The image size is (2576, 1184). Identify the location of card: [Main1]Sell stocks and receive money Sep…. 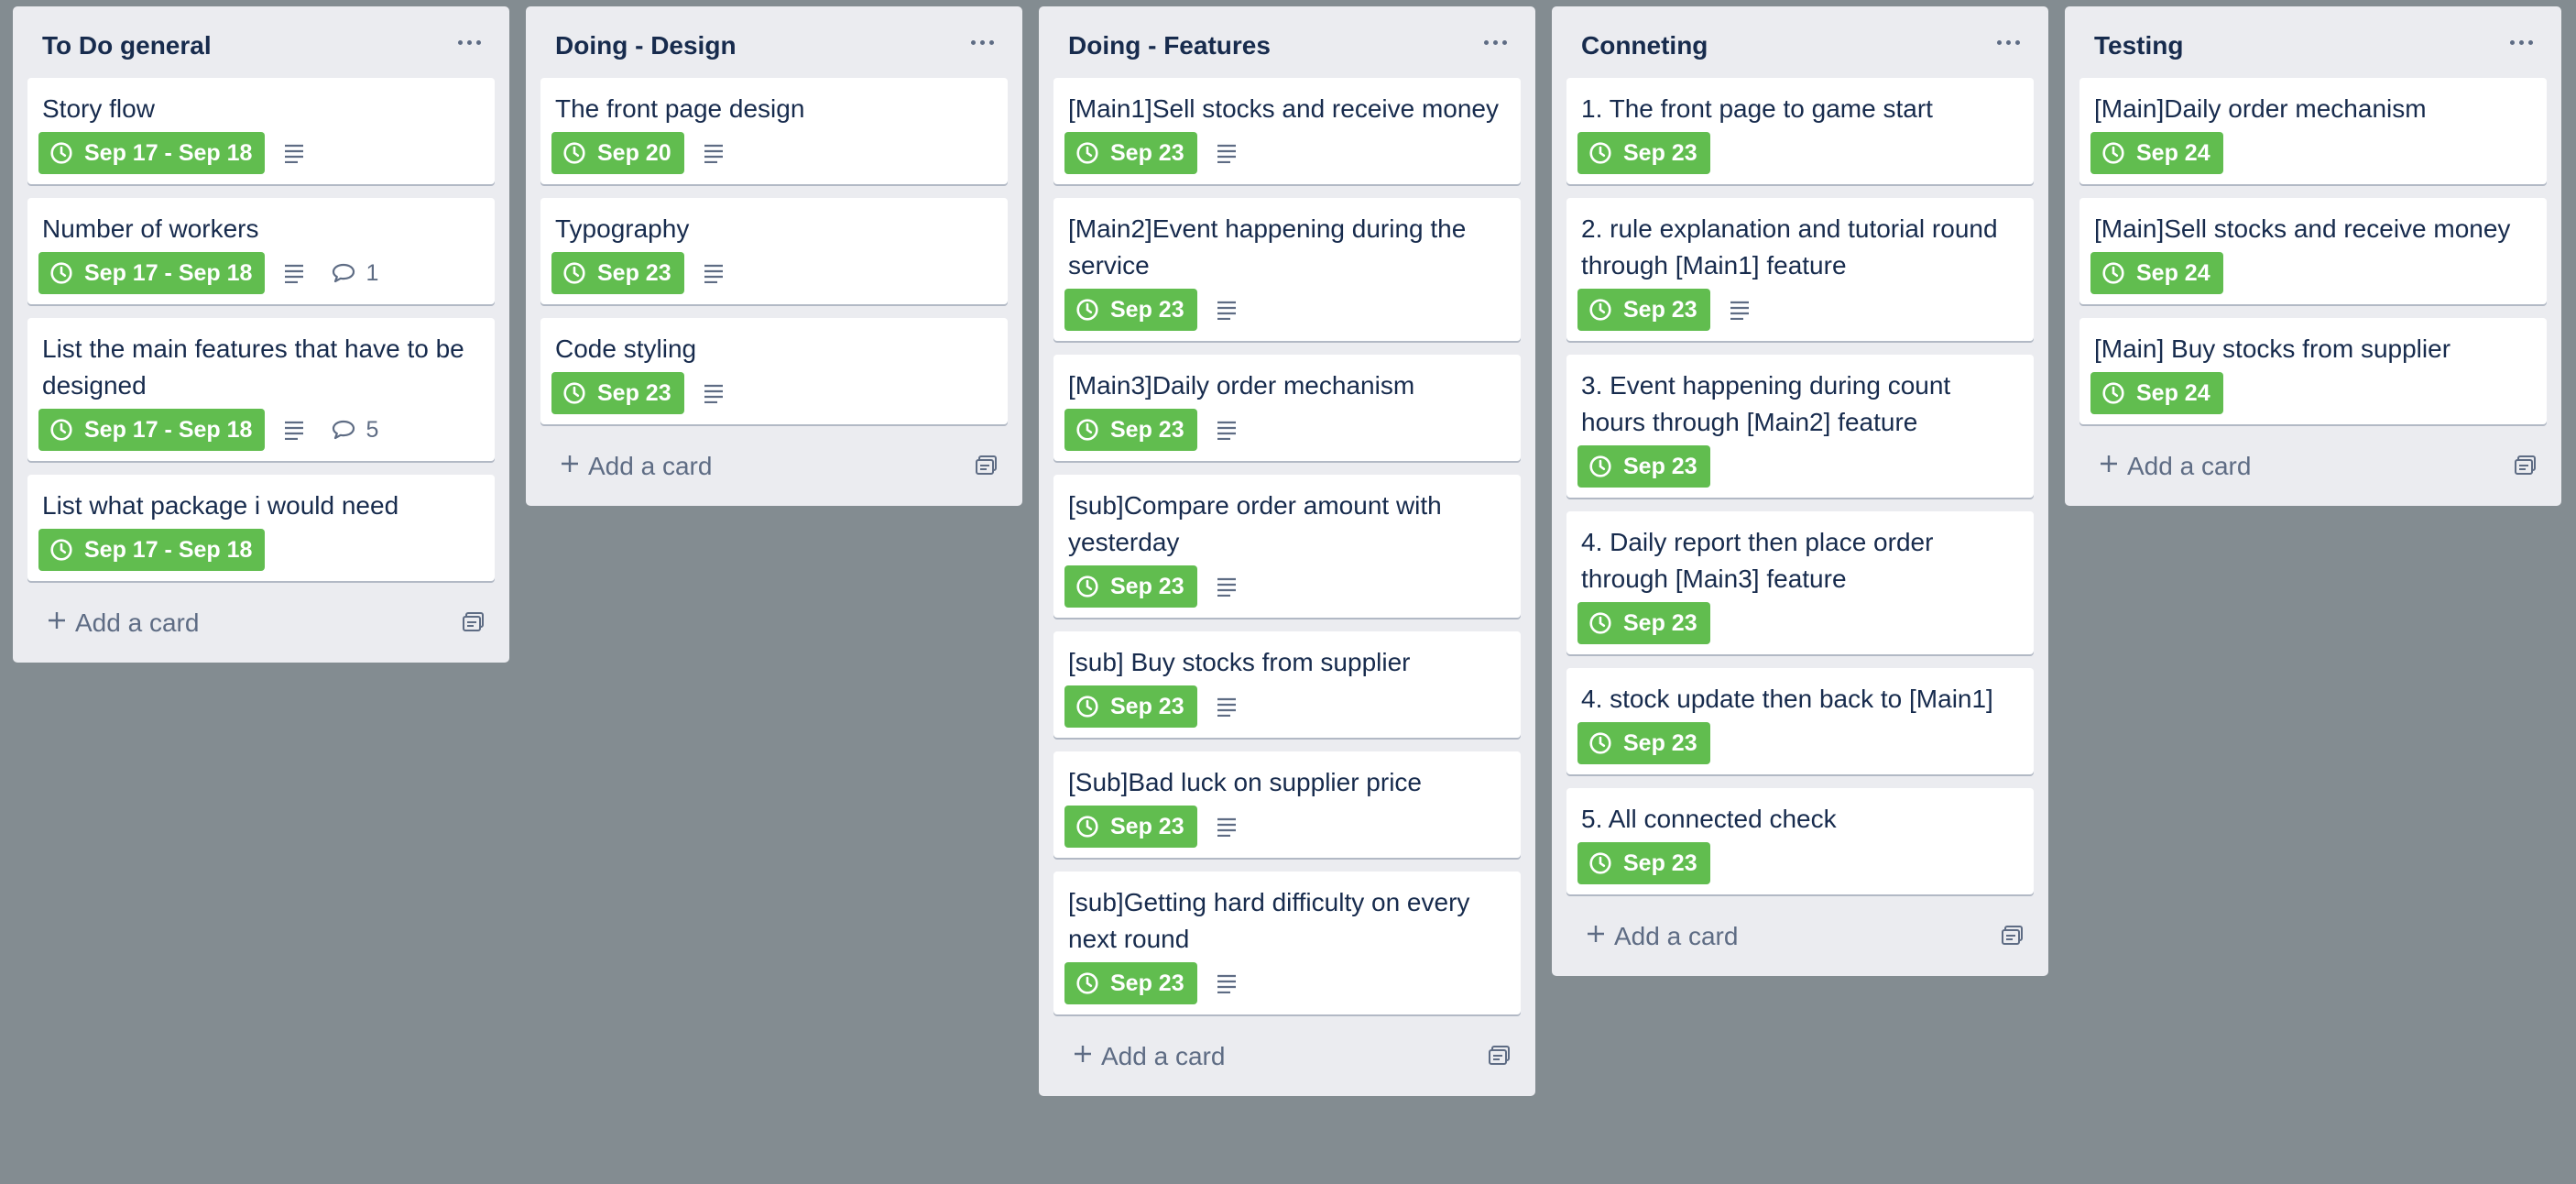
(1287, 131).